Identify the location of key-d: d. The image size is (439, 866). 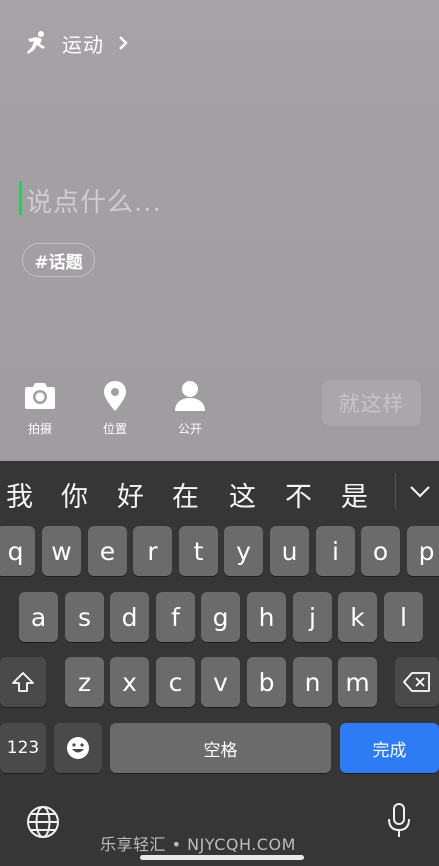
(129, 617).